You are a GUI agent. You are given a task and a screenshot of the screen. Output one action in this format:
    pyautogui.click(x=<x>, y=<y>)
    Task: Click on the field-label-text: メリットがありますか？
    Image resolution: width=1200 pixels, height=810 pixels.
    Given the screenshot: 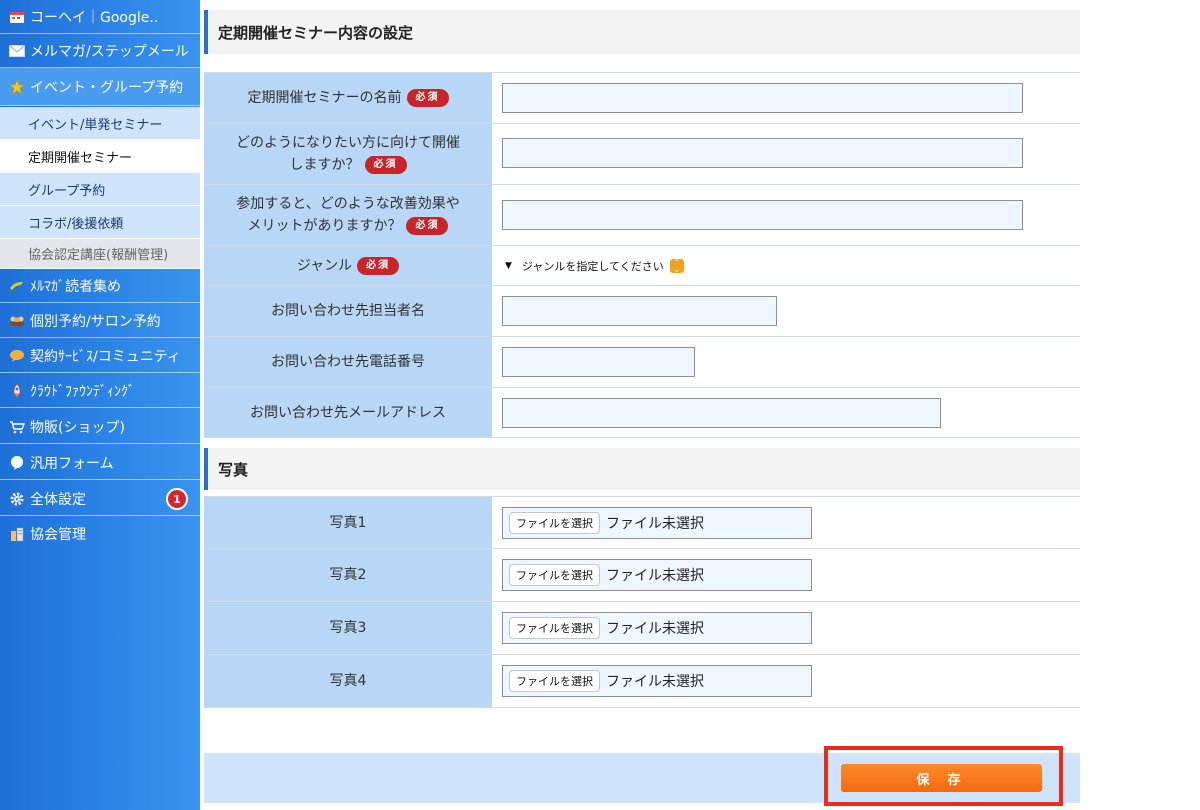 What is the action you would take?
    pyautogui.click(x=324, y=226)
    